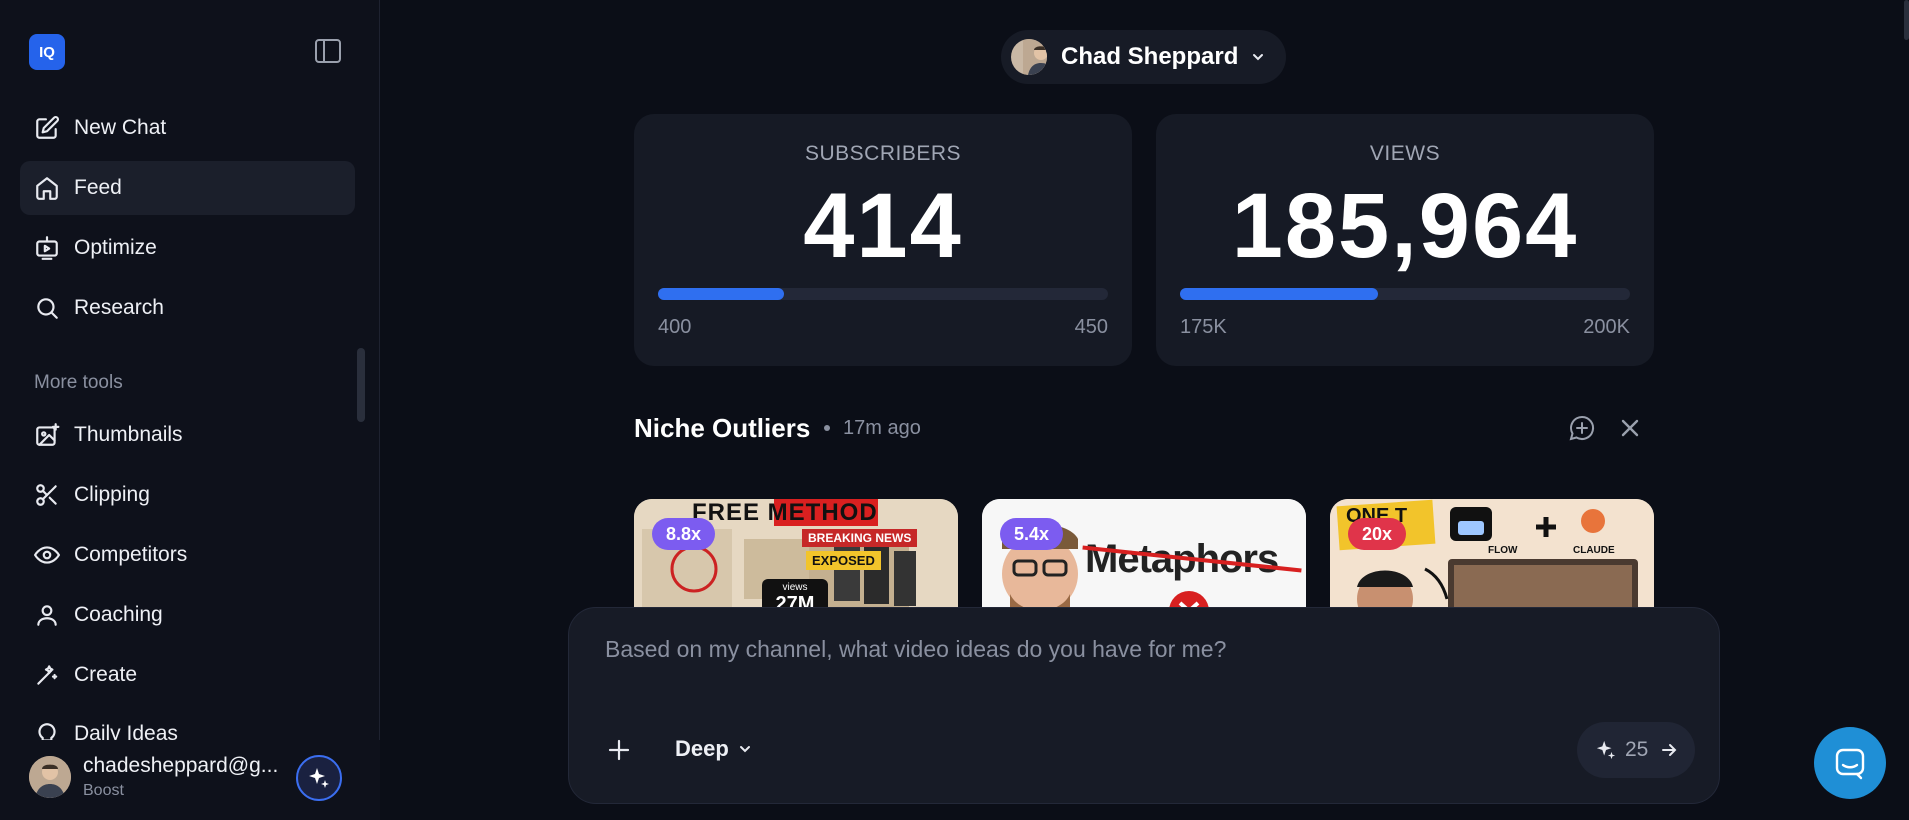 The height and width of the screenshot is (820, 1909). Describe the element at coordinates (103, 790) in the screenshot. I see `user-plan: Boost` at that location.